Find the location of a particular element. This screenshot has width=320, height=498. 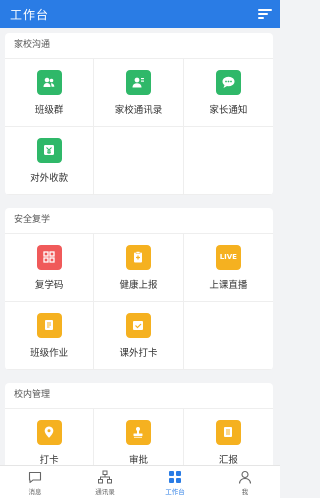

tab-workbench: 工作台 is located at coordinates (175, 482).